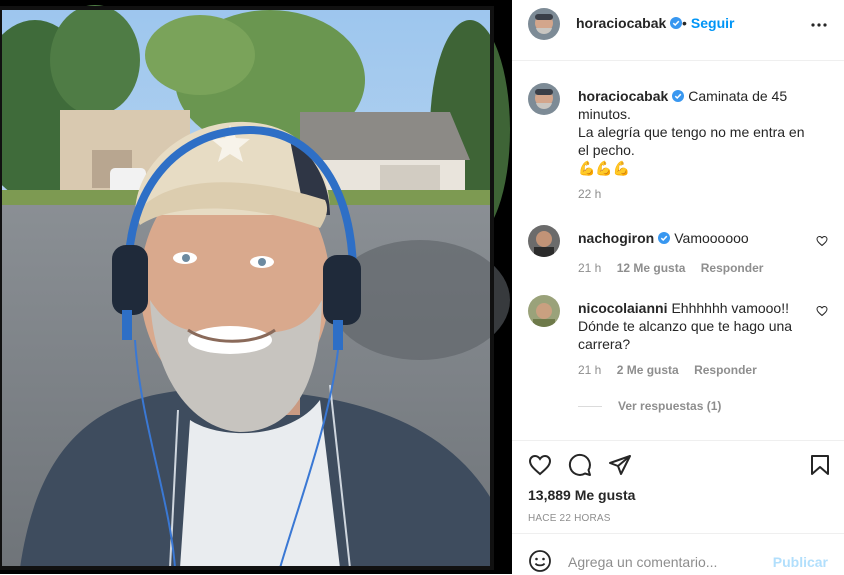  I want to click on caption-meta: 22 h, so click(595, 194).